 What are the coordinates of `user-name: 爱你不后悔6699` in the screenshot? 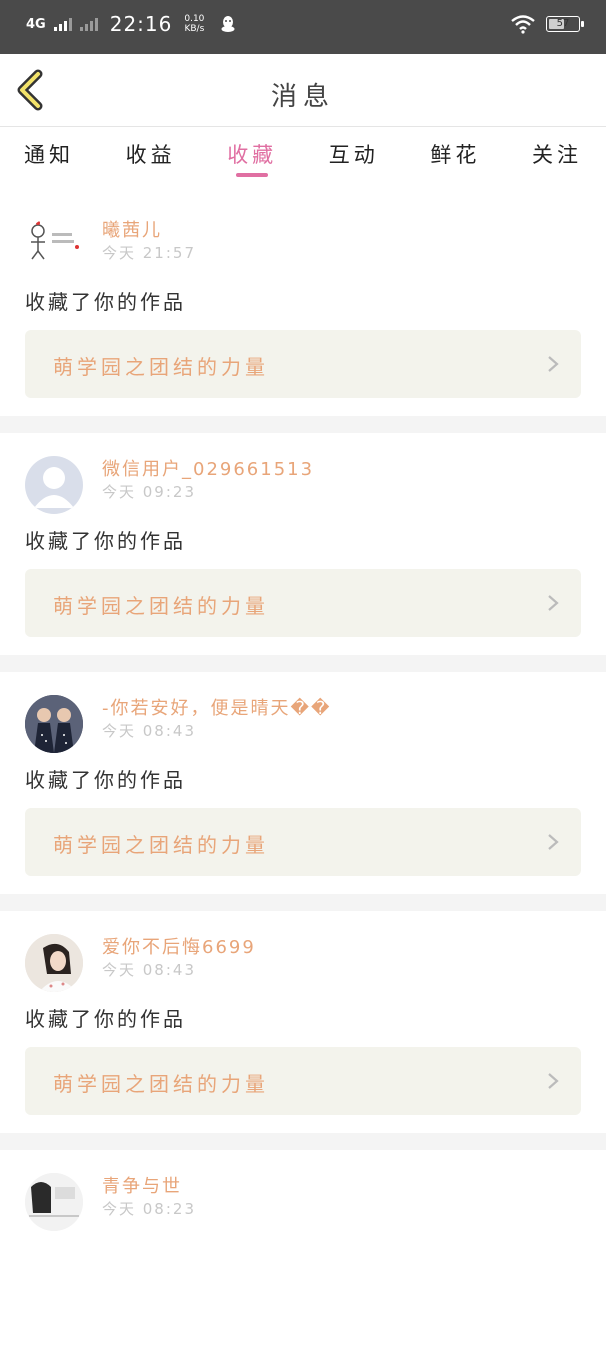 It's located at (179, 946).